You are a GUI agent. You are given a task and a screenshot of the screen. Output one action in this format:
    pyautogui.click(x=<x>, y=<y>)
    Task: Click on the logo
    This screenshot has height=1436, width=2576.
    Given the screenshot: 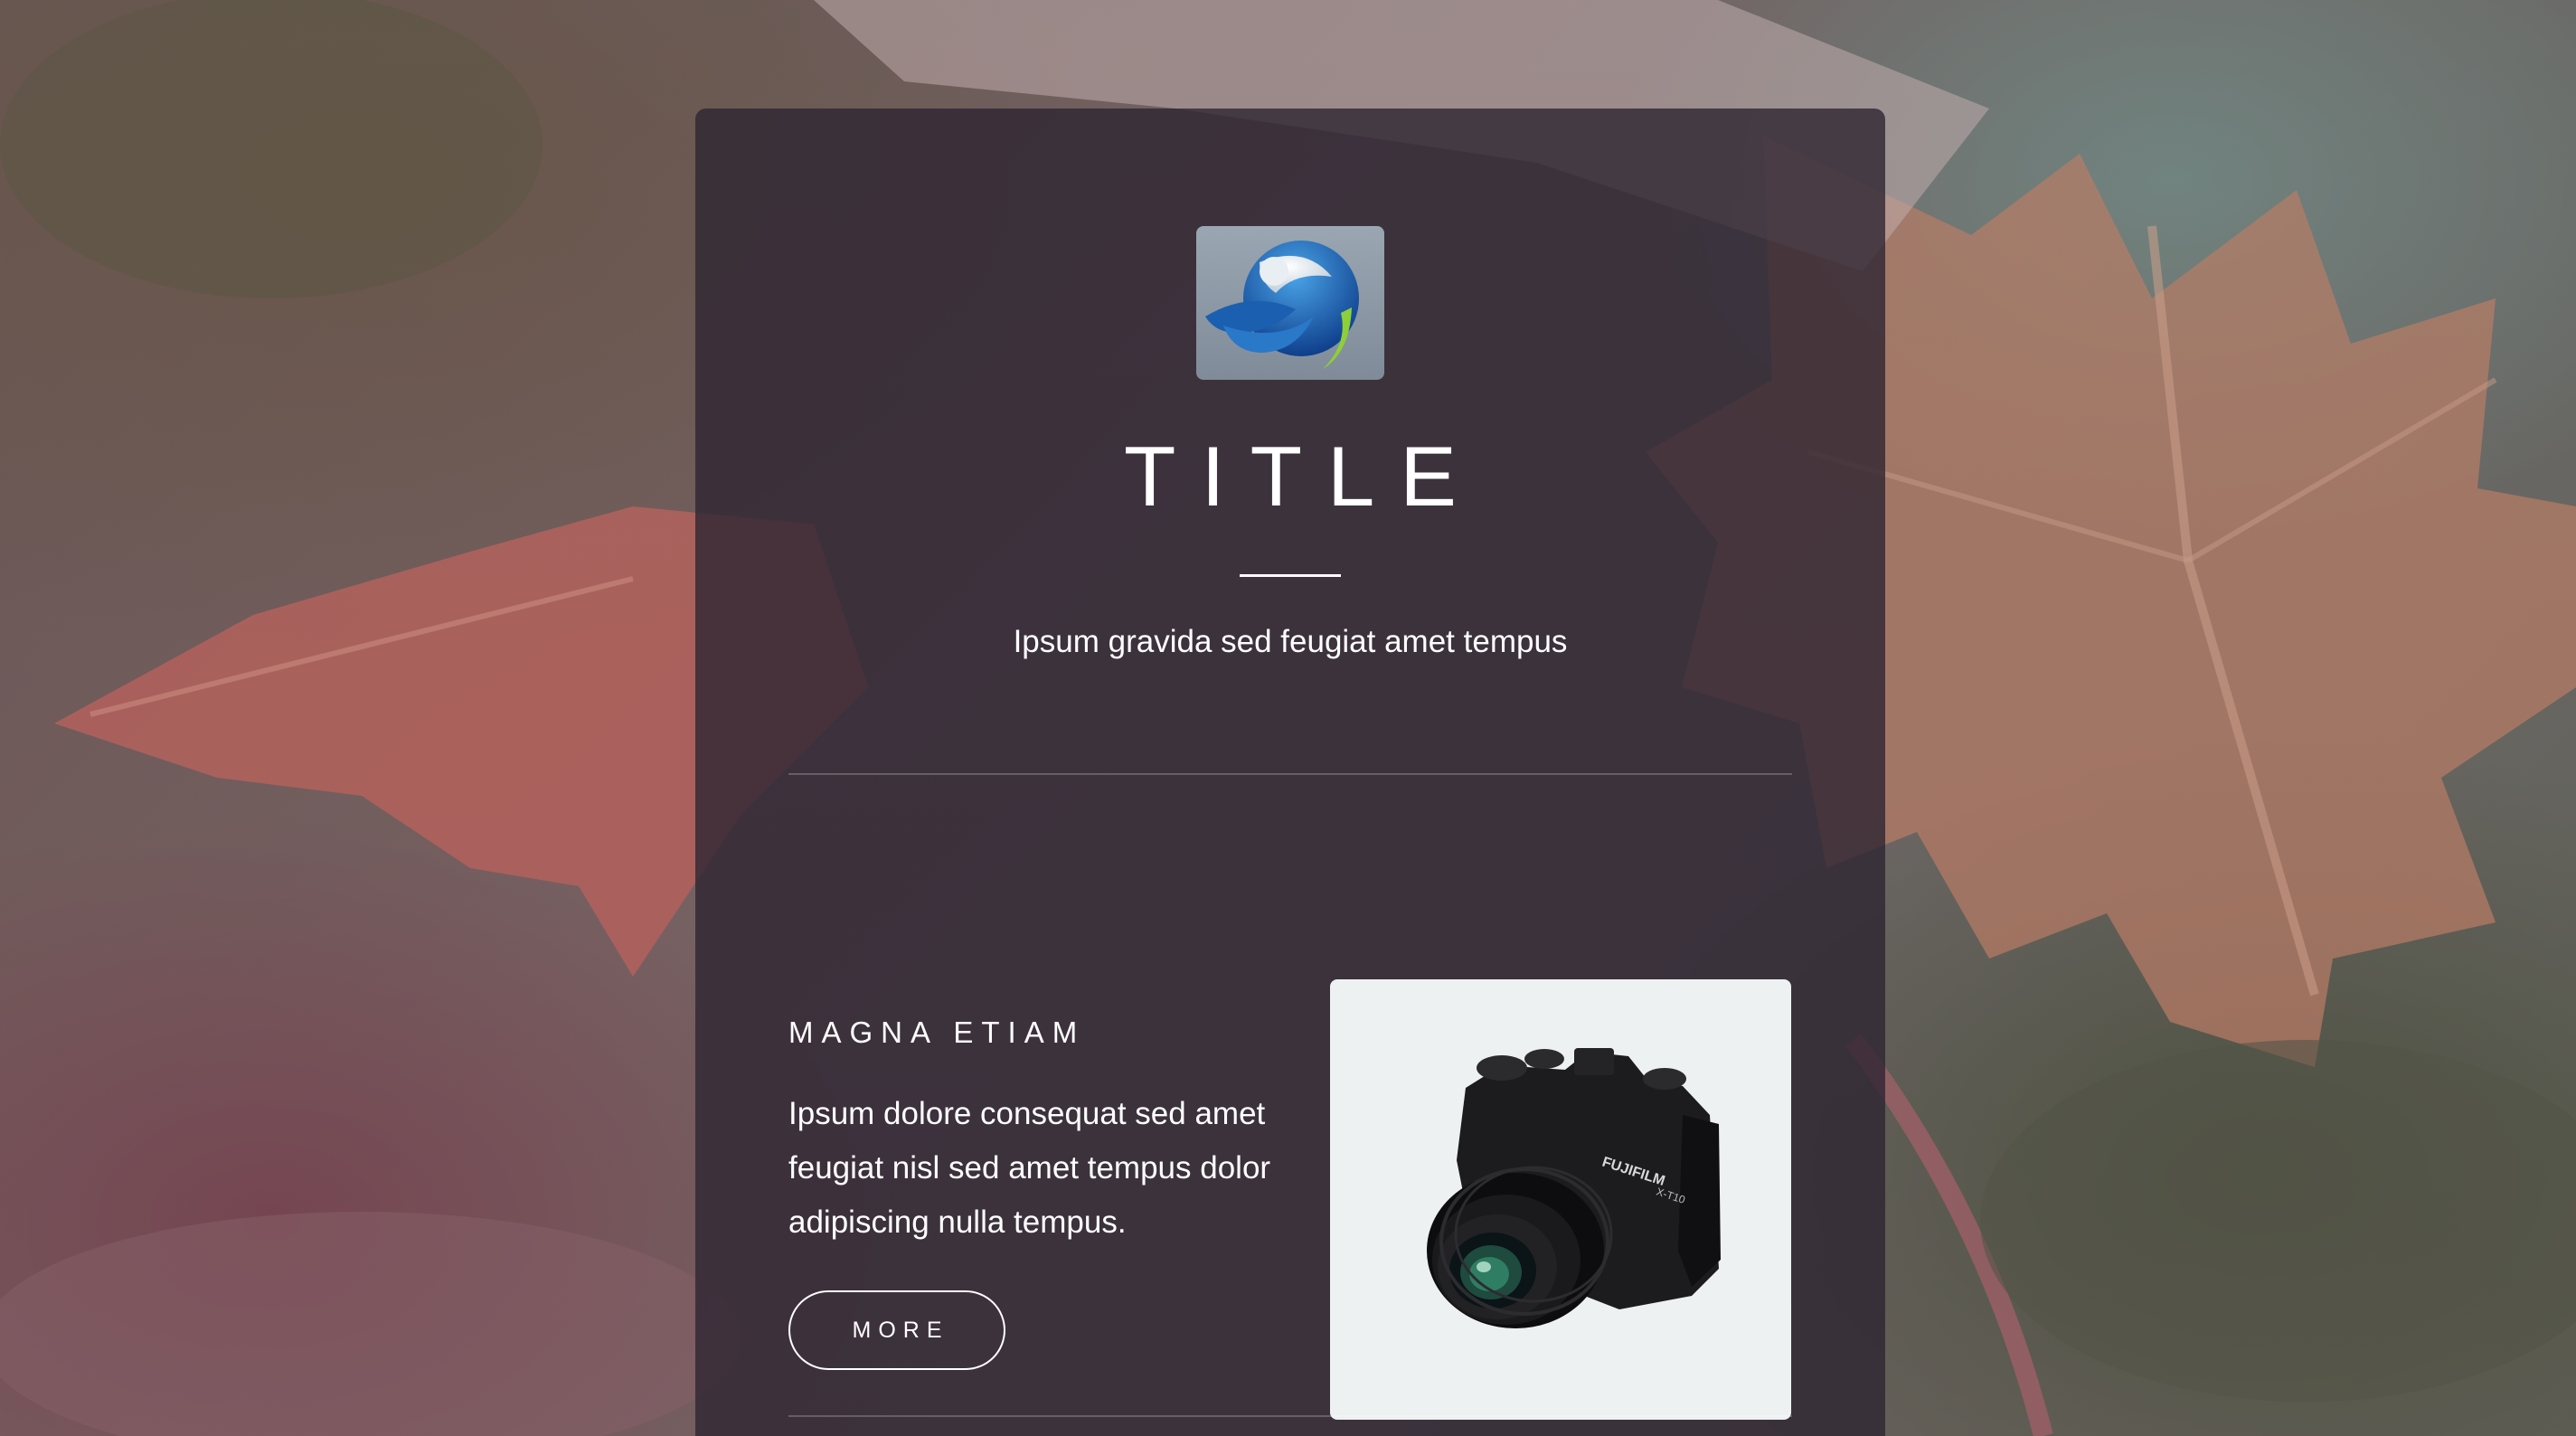 What is the action you would take?
    pyautogui.click(x=1290, y=303)
    